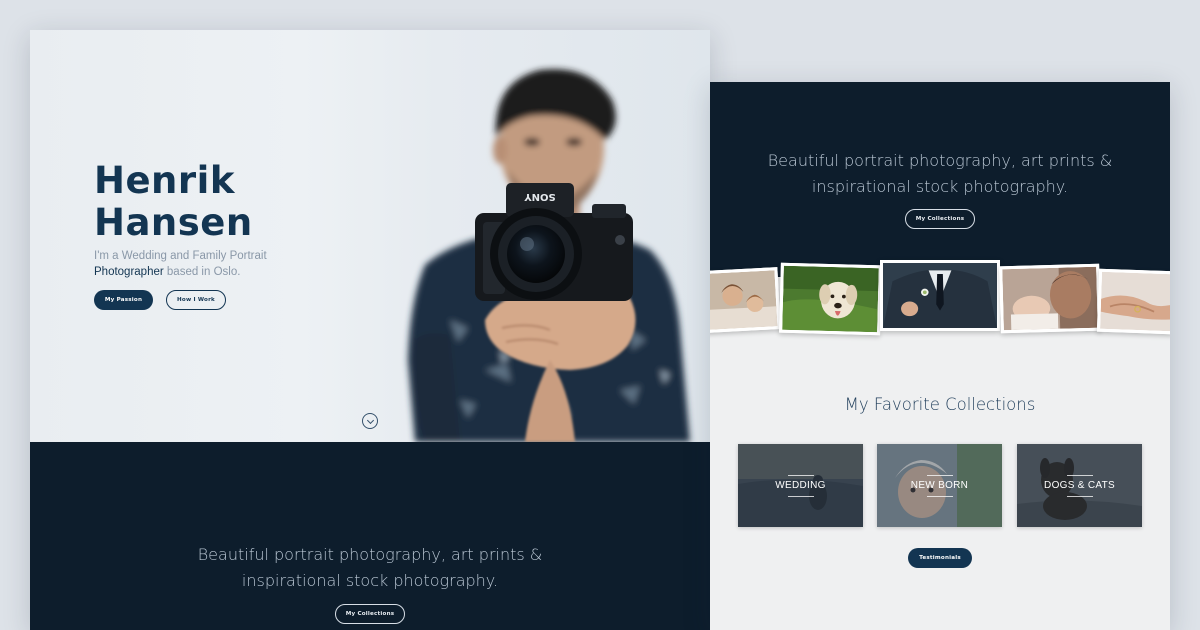  Describe the element at coordinates (1133, 301) in the screenshot. I see `photo-hands` at that location.